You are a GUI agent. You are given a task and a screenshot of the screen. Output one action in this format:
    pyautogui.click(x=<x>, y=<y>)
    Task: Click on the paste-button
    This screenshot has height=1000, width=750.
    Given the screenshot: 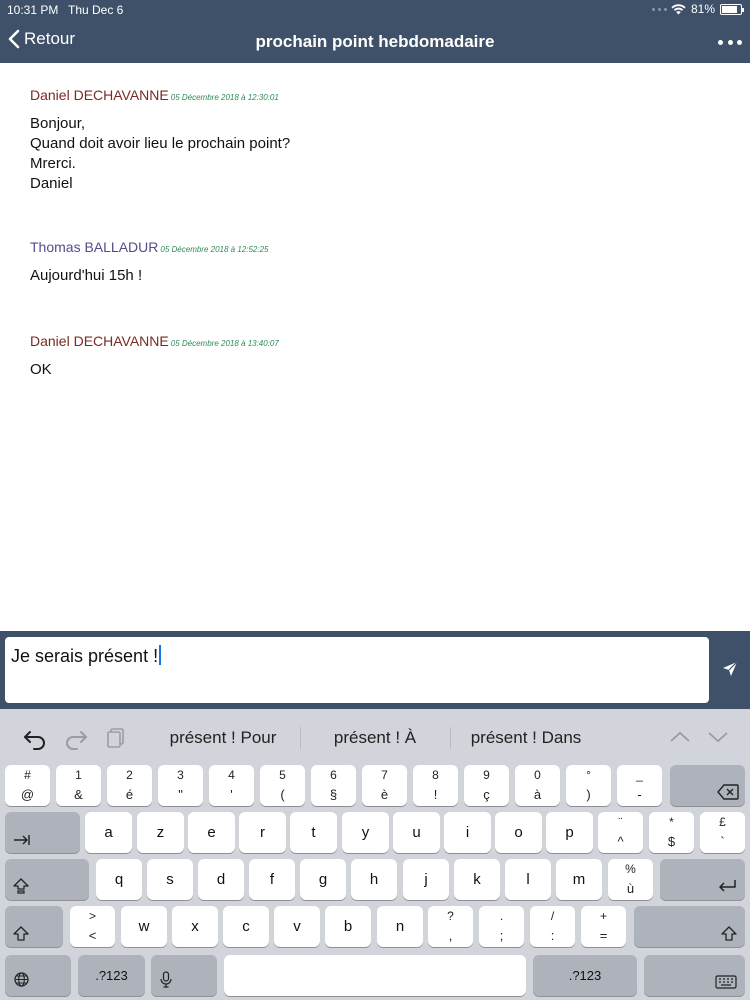 What is the action you would take?
    pyautogui.click(x=117, y=738)
    